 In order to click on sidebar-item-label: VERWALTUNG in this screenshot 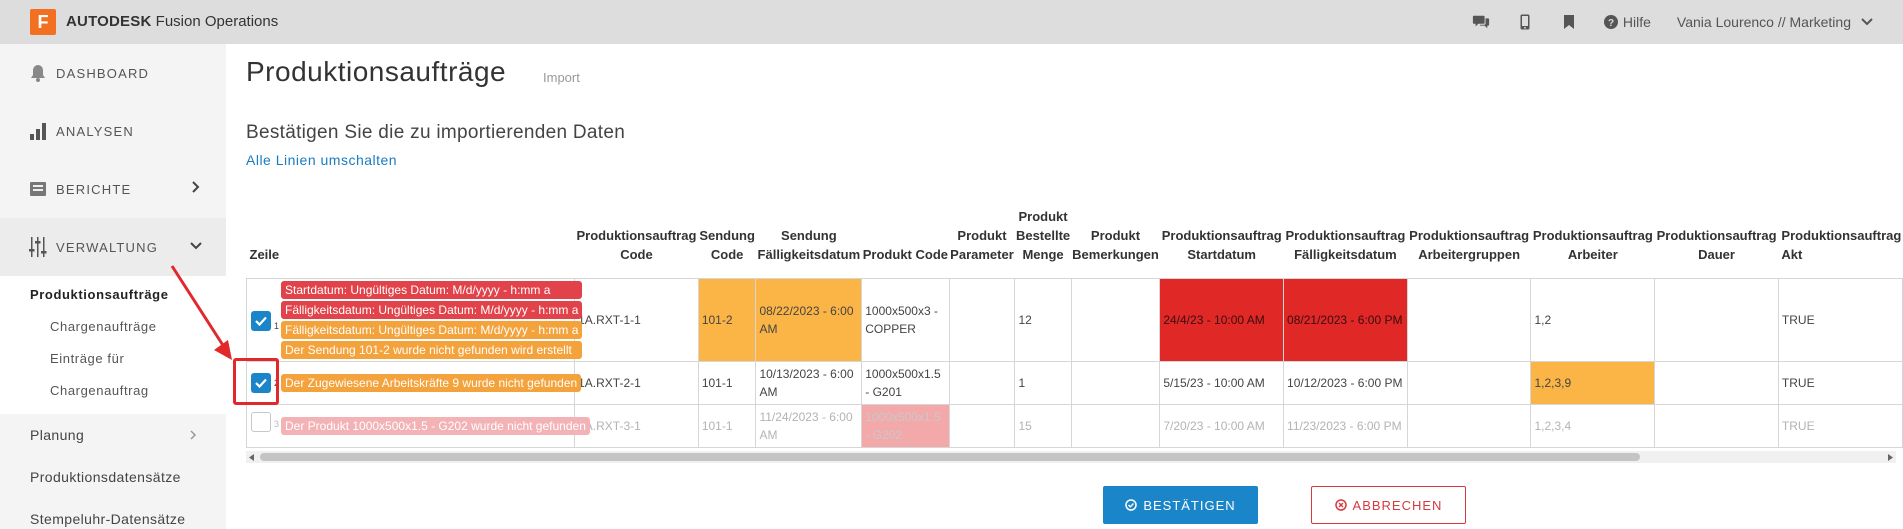, I will do `click(107, 247)`.